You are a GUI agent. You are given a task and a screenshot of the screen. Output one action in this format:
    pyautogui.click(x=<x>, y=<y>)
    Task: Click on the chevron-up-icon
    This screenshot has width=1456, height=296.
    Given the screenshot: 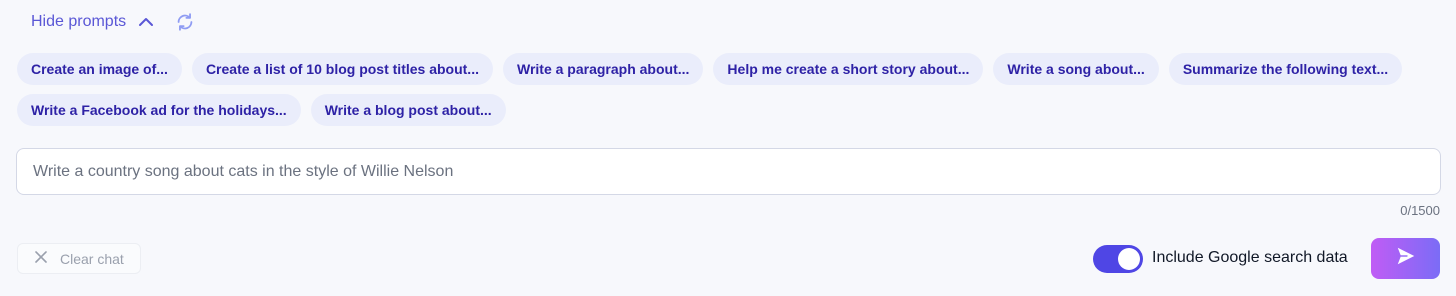 What is the action you would take?
    pyautogui.click(x=146, y=22)
    